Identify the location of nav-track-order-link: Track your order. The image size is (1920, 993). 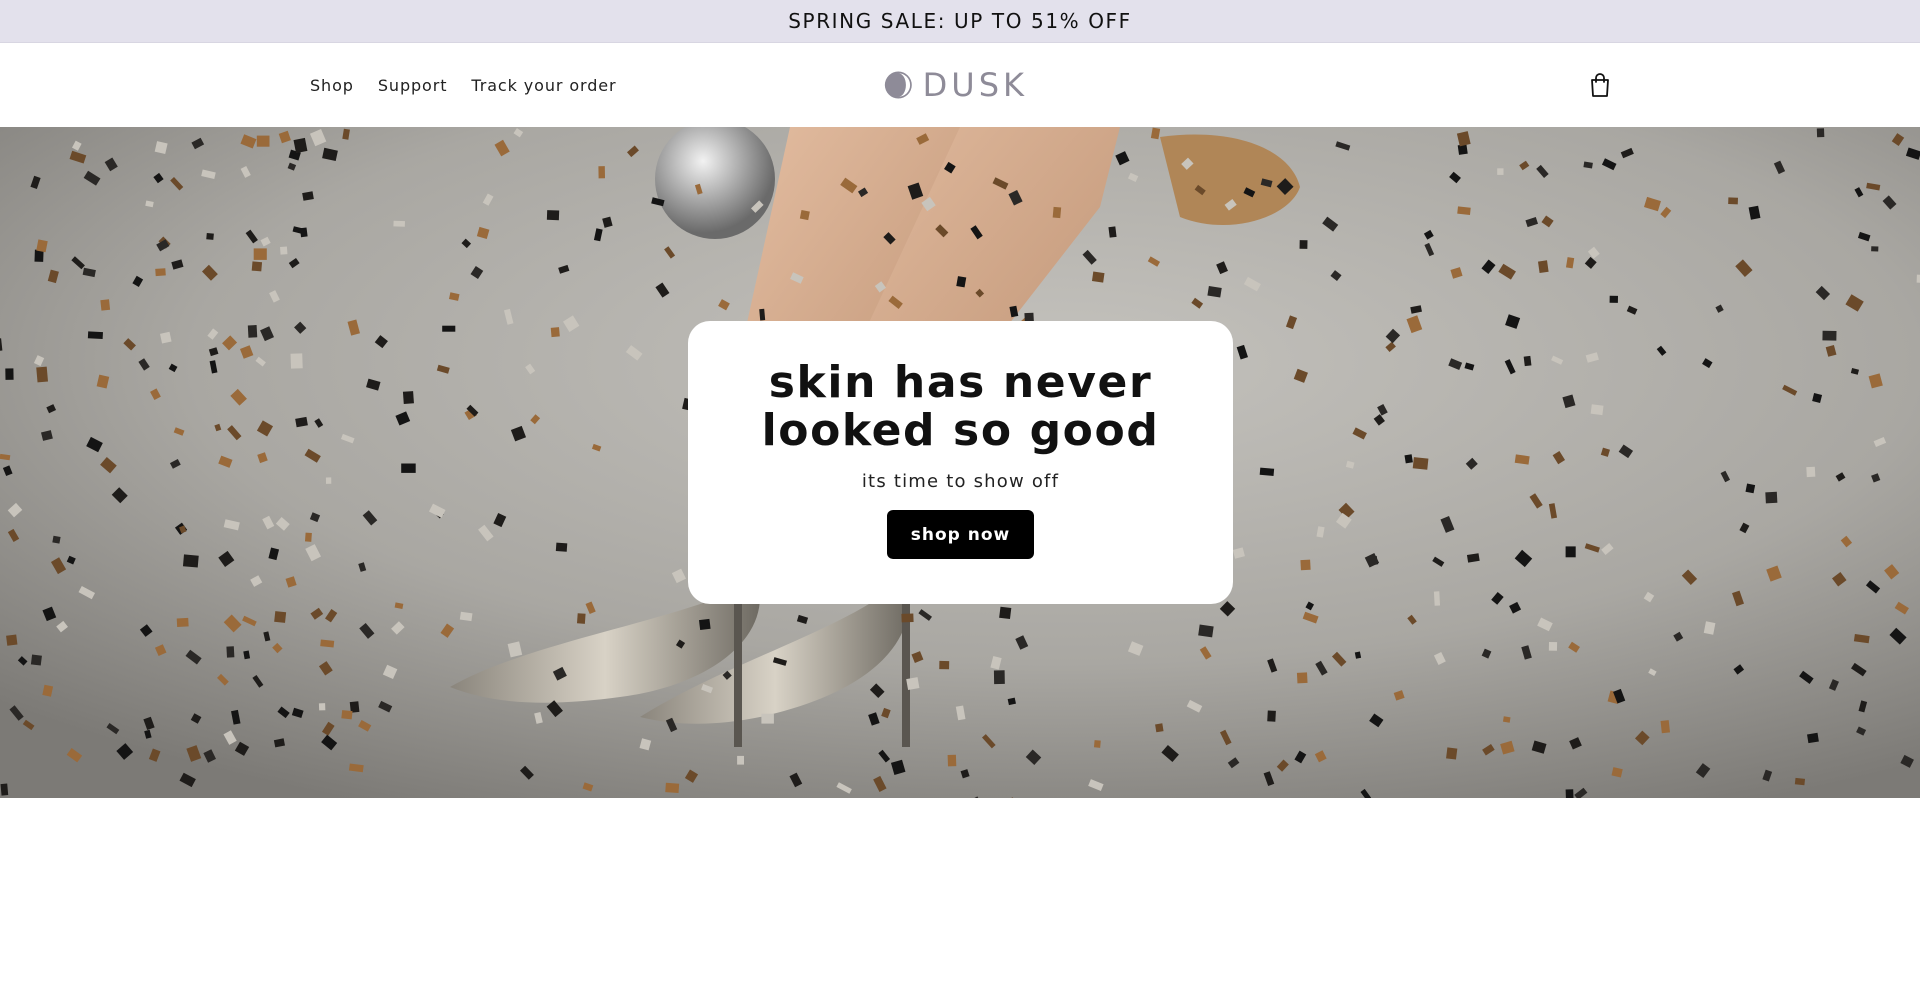
(543, 85).